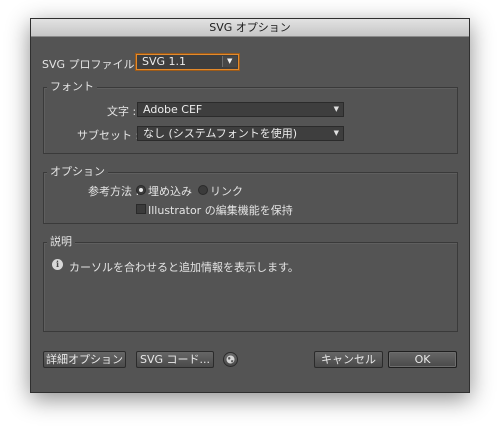  I want to click on embed-label: 埋め込み, so click(170, 191).